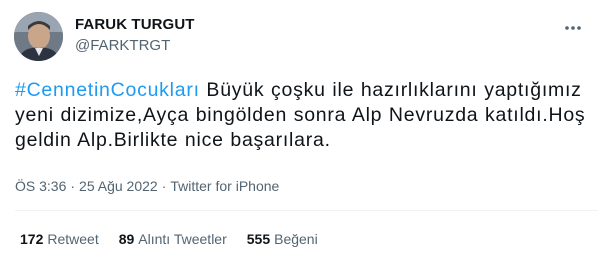  I want to click on likes-label: Beğeni, so click(296, 239).